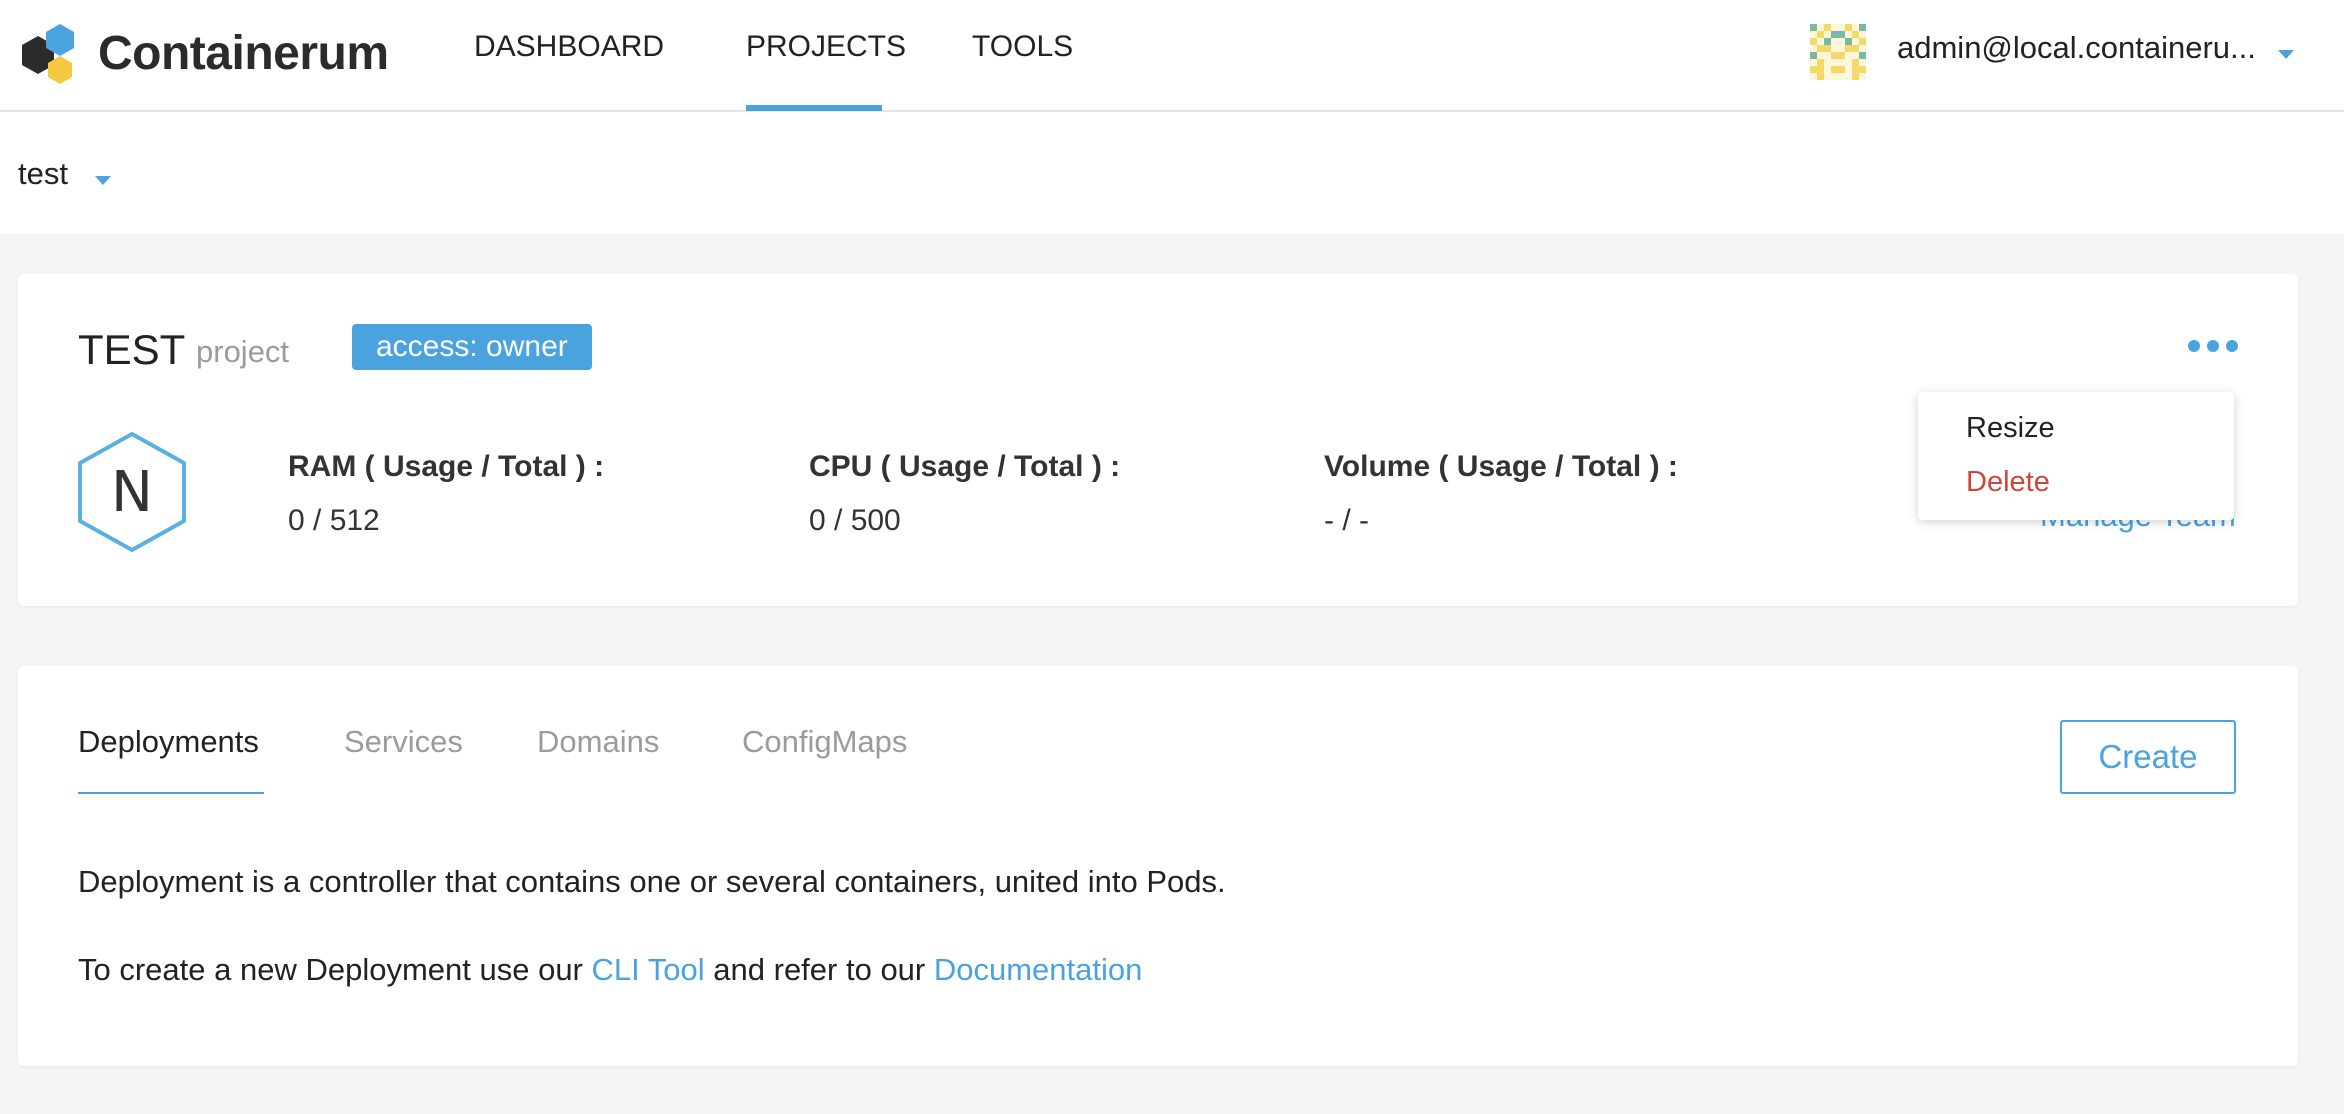  Describe the element at coordinates (472, 347) in the screenshot. I see `access-badge: access: owner` at that location.